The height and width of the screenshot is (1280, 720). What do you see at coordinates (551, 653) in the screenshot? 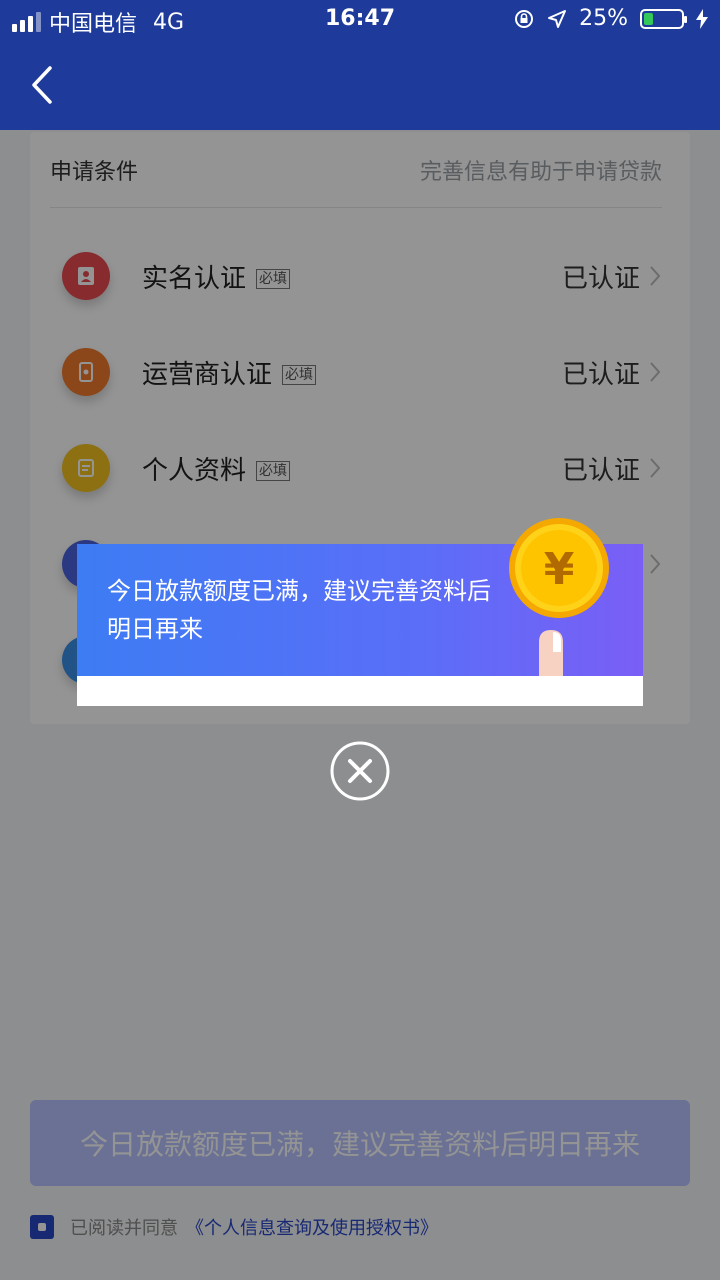
I see `finger-icon` at bounding box center [551, 653].